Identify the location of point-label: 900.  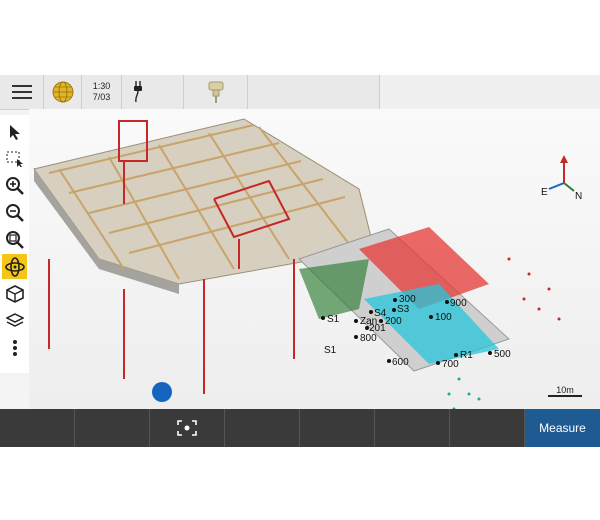
(458, 303).